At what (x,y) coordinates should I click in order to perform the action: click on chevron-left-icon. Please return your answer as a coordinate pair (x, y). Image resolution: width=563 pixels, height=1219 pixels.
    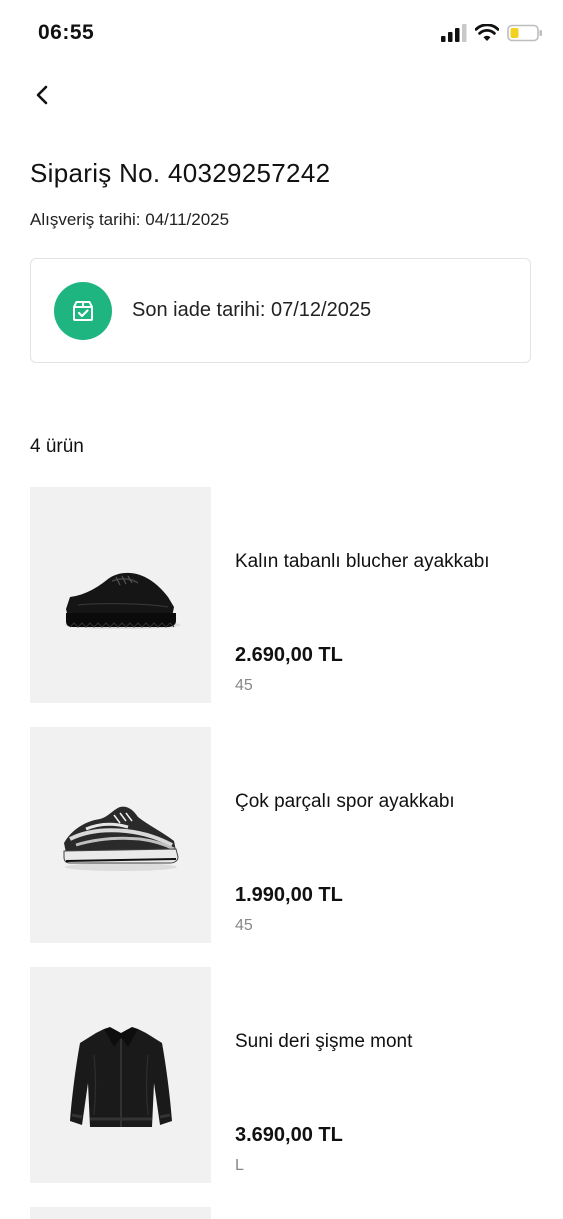
    Looking at the image, I should click on (43, 97).